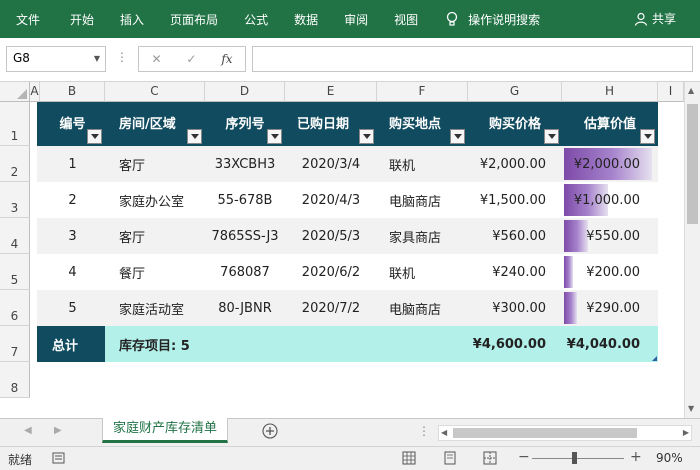  What do you see at coordinates (331, 272) in the screenshot?
I see `cell-date: 2020/6/2` at bounding box center [331, 272].